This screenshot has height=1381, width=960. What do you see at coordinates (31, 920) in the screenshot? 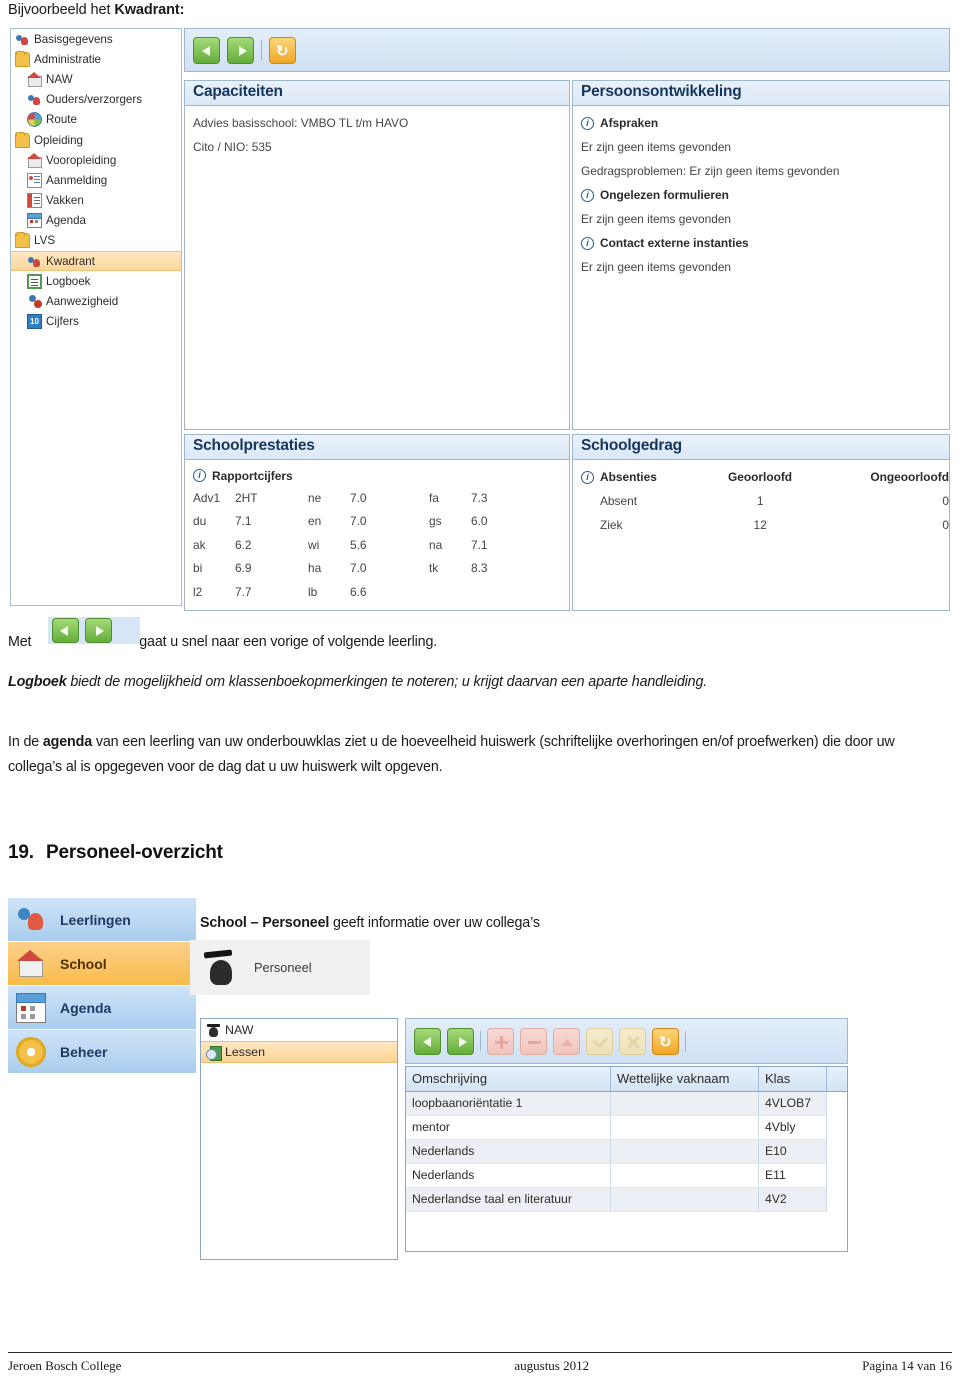
I see `people-icon` at bounding box center [31, 920].